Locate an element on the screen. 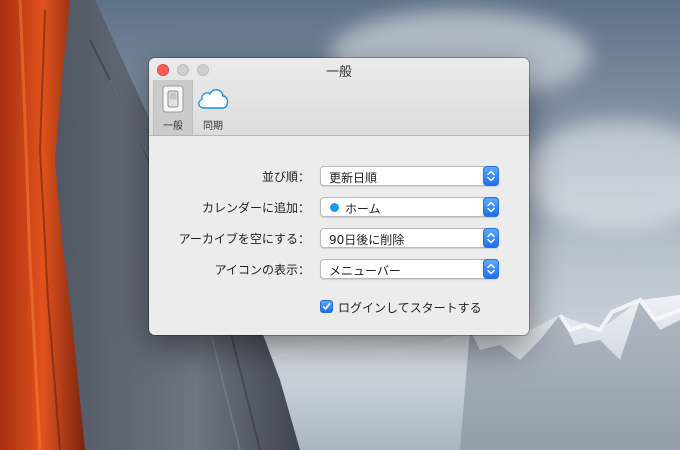 The width and height of the screenshot is (680, 450). tab-sync: 同期 is located at coordinates (213, 107).